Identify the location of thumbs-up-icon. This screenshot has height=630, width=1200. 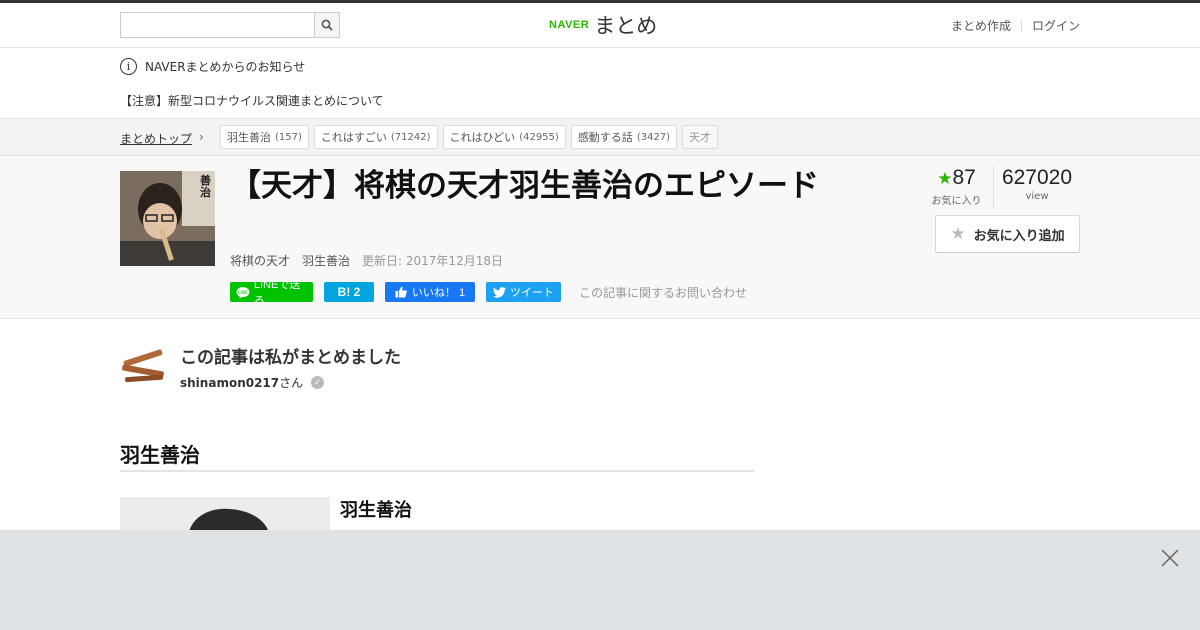
(401, 292).